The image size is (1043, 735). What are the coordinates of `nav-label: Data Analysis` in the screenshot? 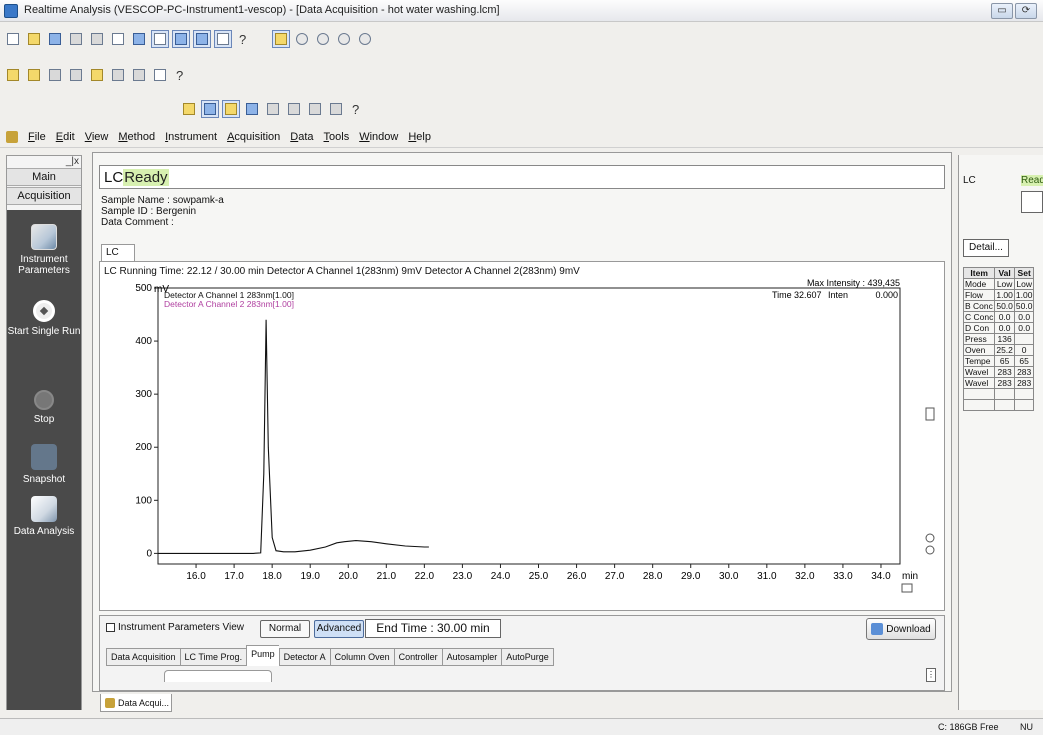 It's located at (44, 531).